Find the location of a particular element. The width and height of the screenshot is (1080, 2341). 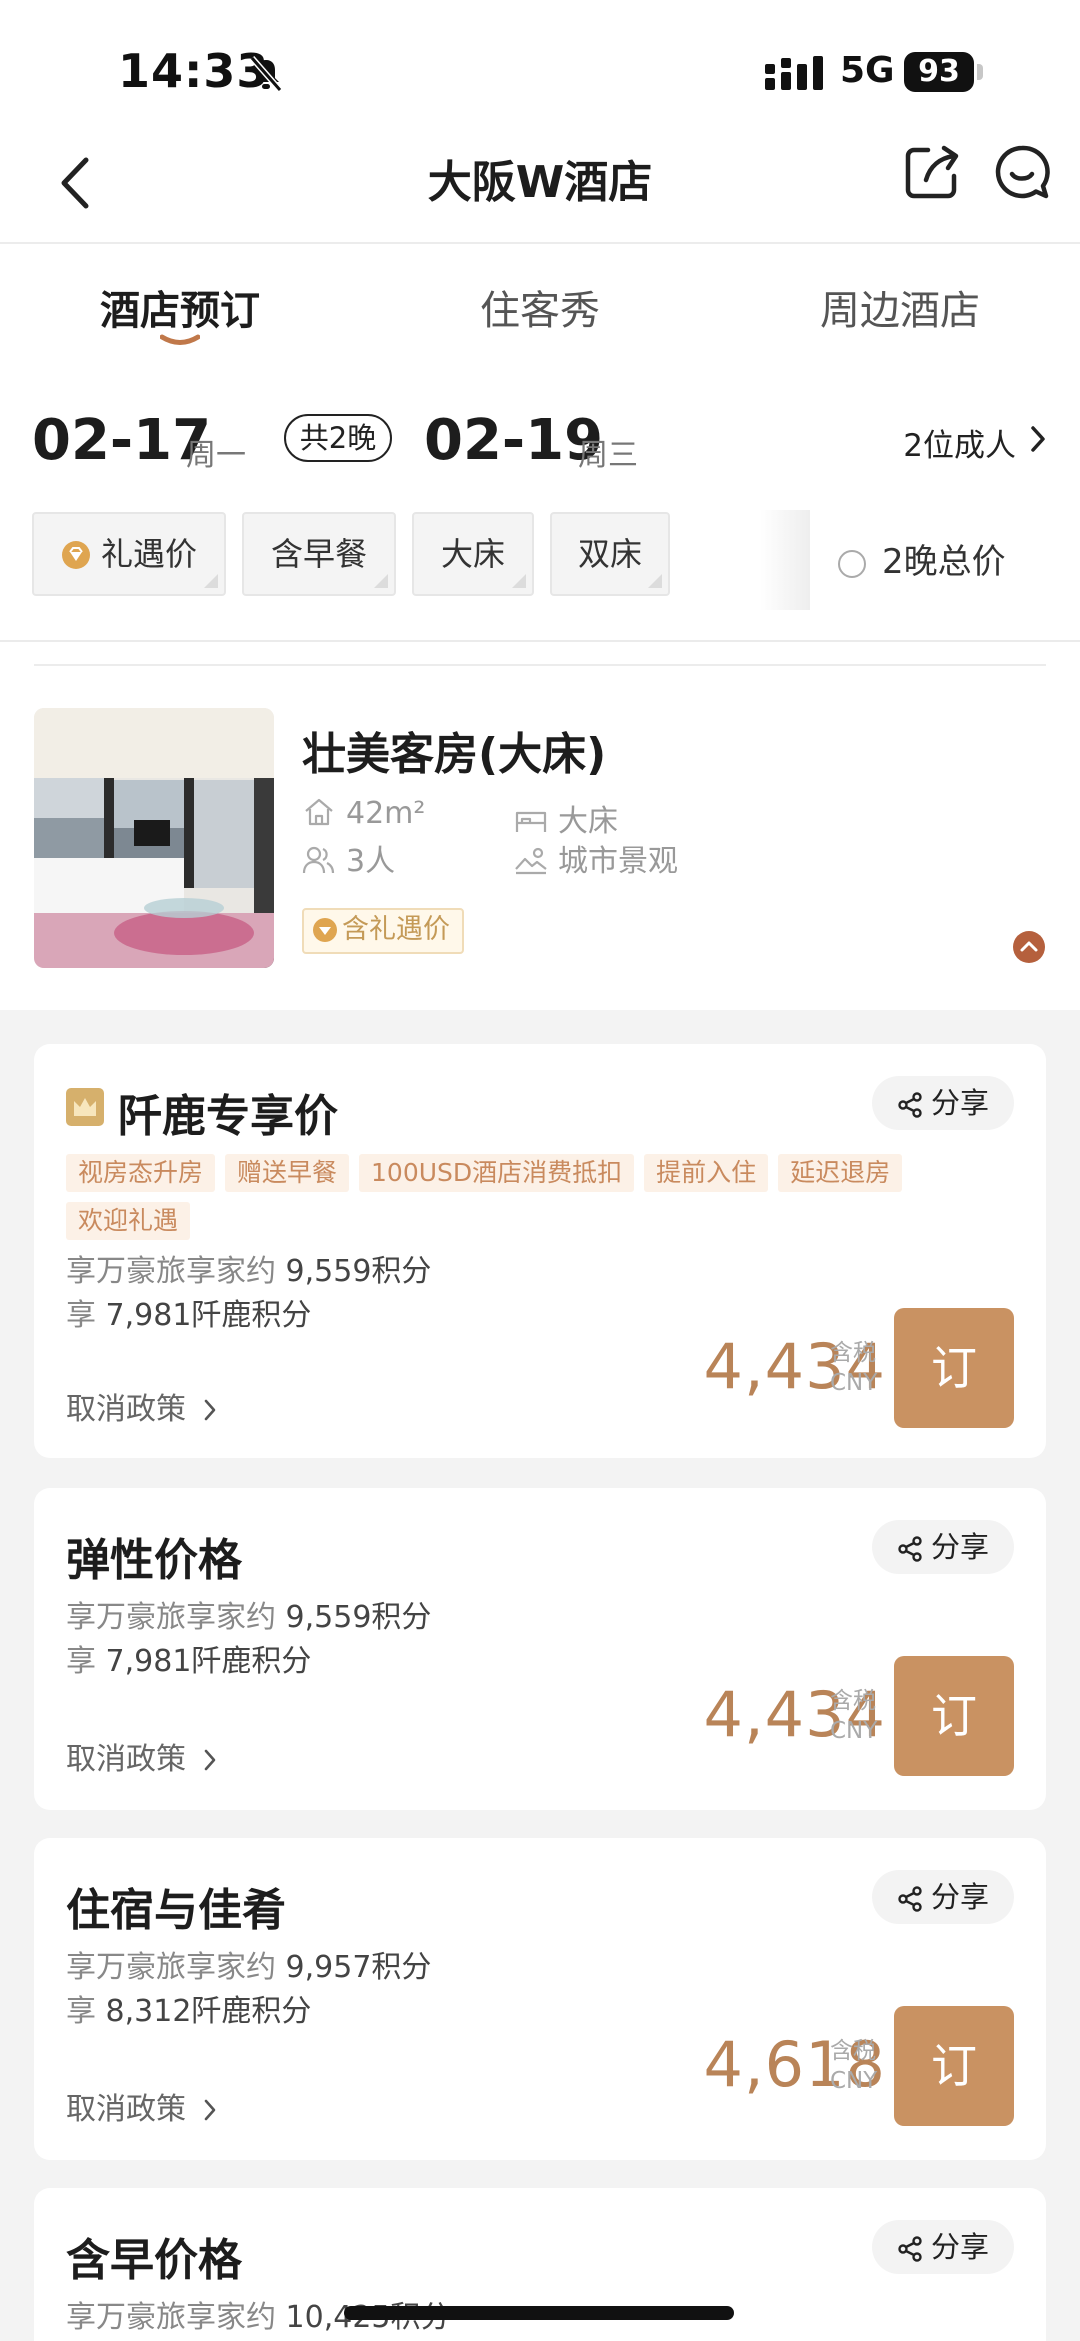

filter-chip-label: 含早餐 is located at coordinates (318, 554).